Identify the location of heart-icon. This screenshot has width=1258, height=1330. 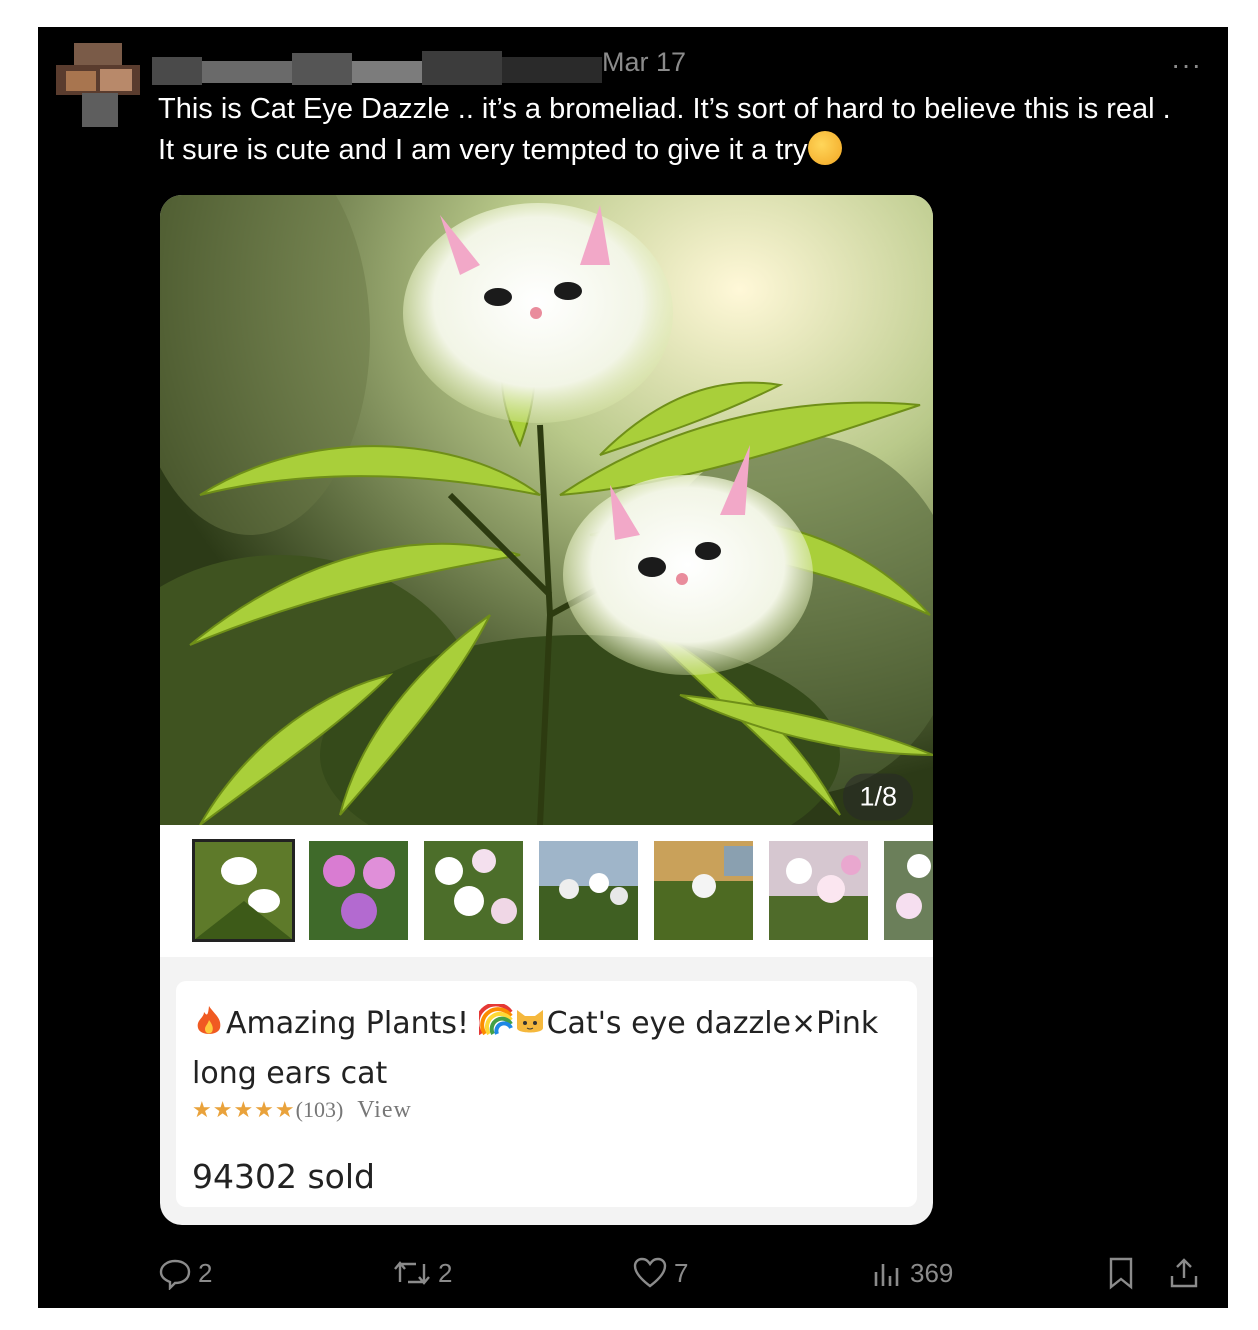
(650, 1272).